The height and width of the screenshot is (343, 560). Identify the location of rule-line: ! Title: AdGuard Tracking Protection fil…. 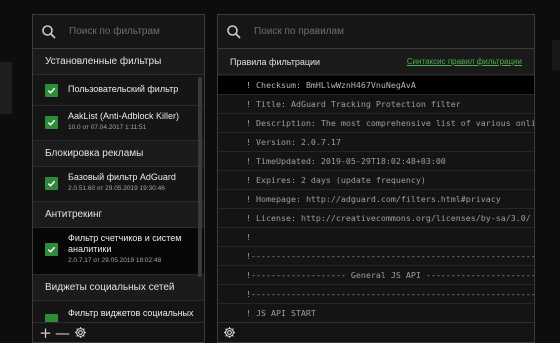
(376, 104).